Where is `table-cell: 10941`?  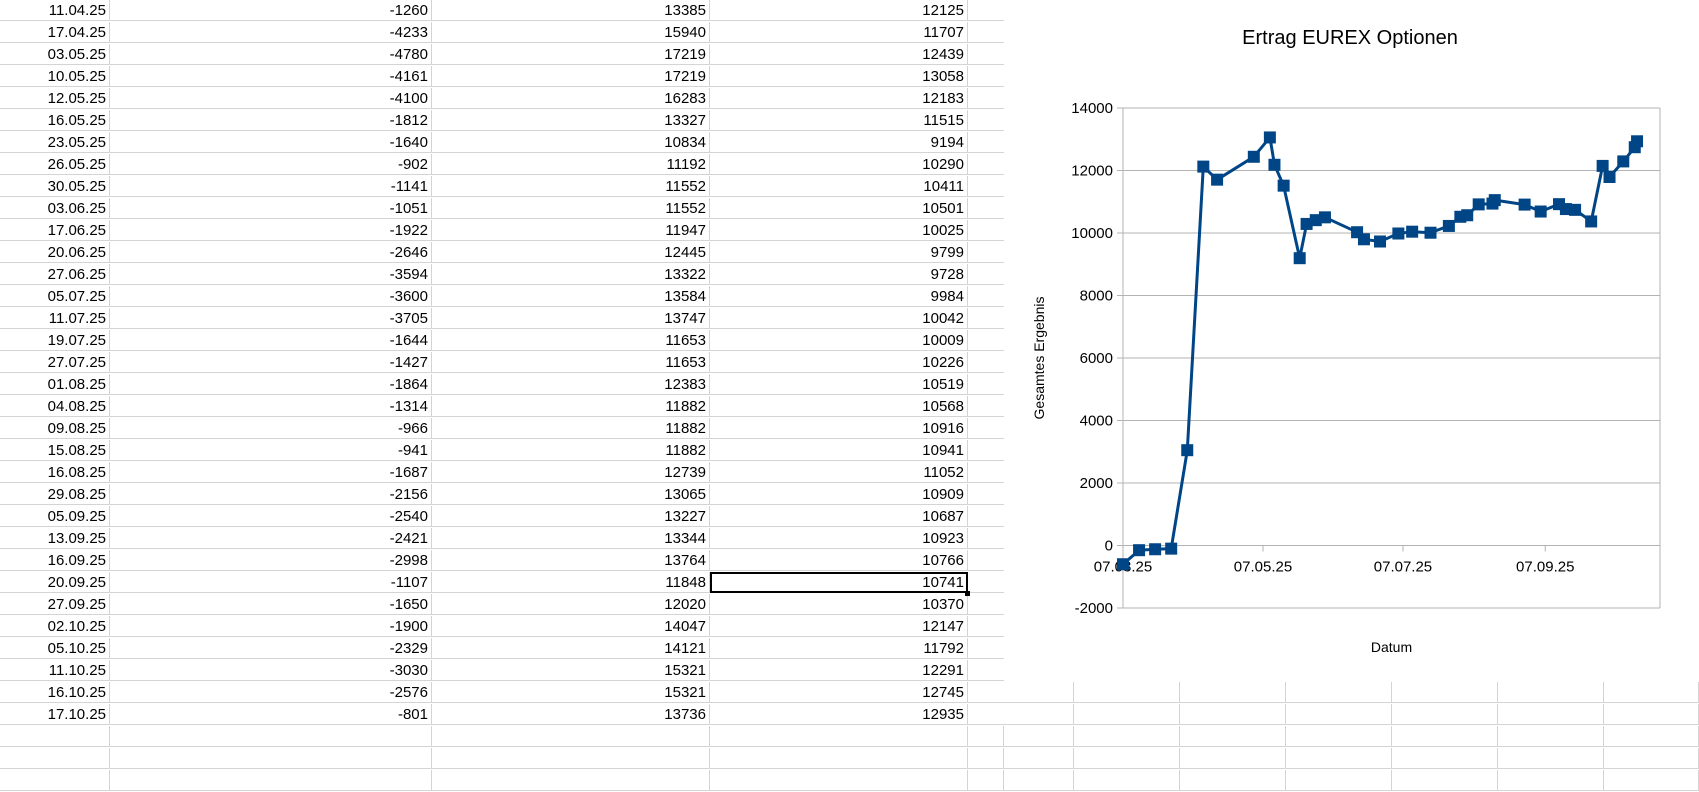 table-cell: 10941 is located at coordinates (839, 450).